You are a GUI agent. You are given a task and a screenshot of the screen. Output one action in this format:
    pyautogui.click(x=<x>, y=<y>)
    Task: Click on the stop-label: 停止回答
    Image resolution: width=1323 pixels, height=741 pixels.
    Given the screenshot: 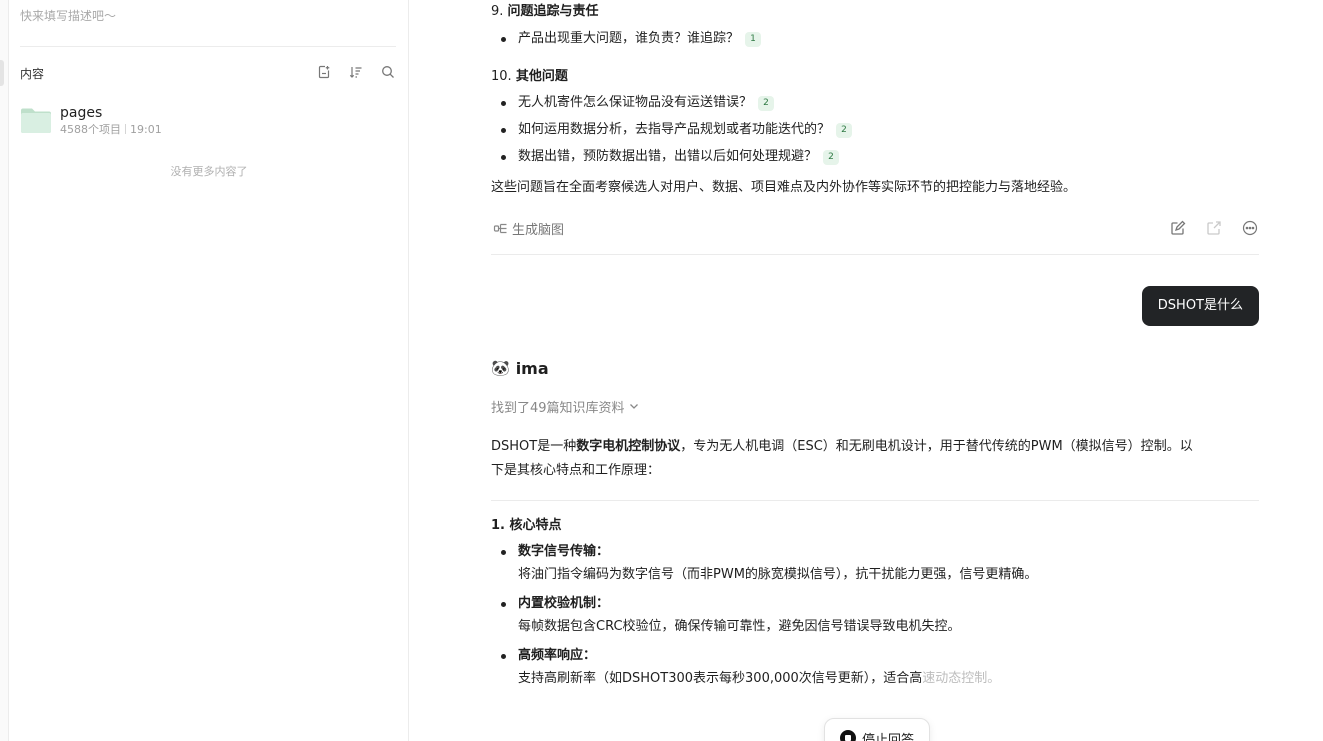 What is the action you would take?
    pyautogui.click(x=887, y=736)
    